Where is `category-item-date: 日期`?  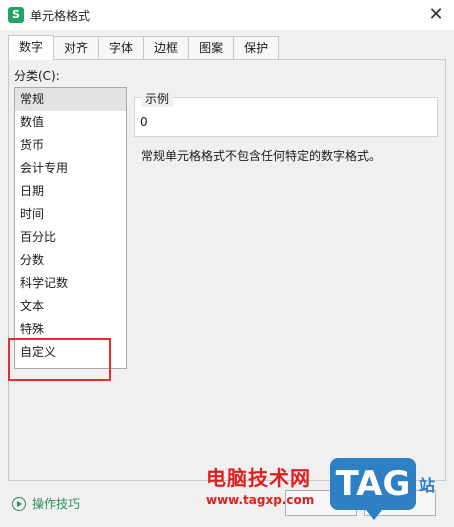
category-item-date: 日期 is located at coordinates (70, 191).